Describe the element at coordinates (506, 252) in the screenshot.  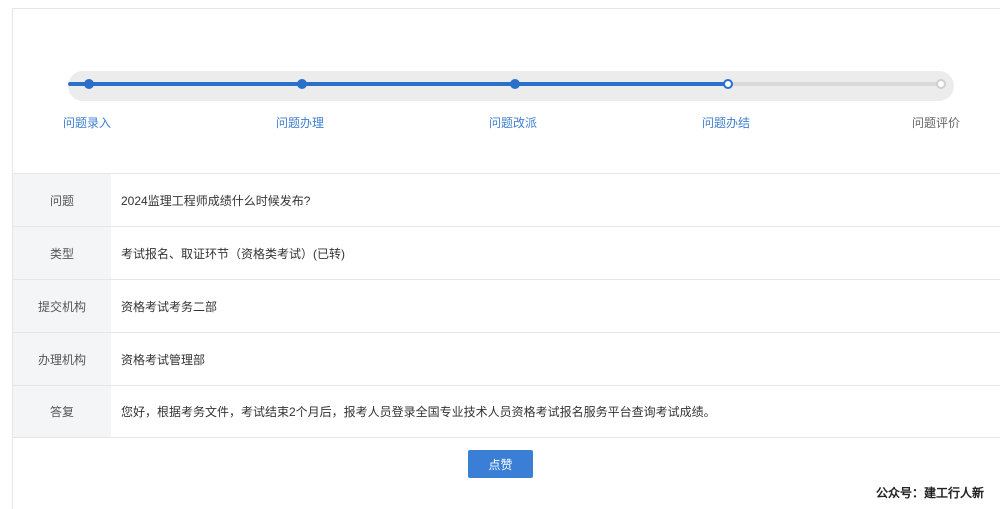
I see `table-row: 类型 考试报名、取证环节（资格类考试）(已转)` at that location.